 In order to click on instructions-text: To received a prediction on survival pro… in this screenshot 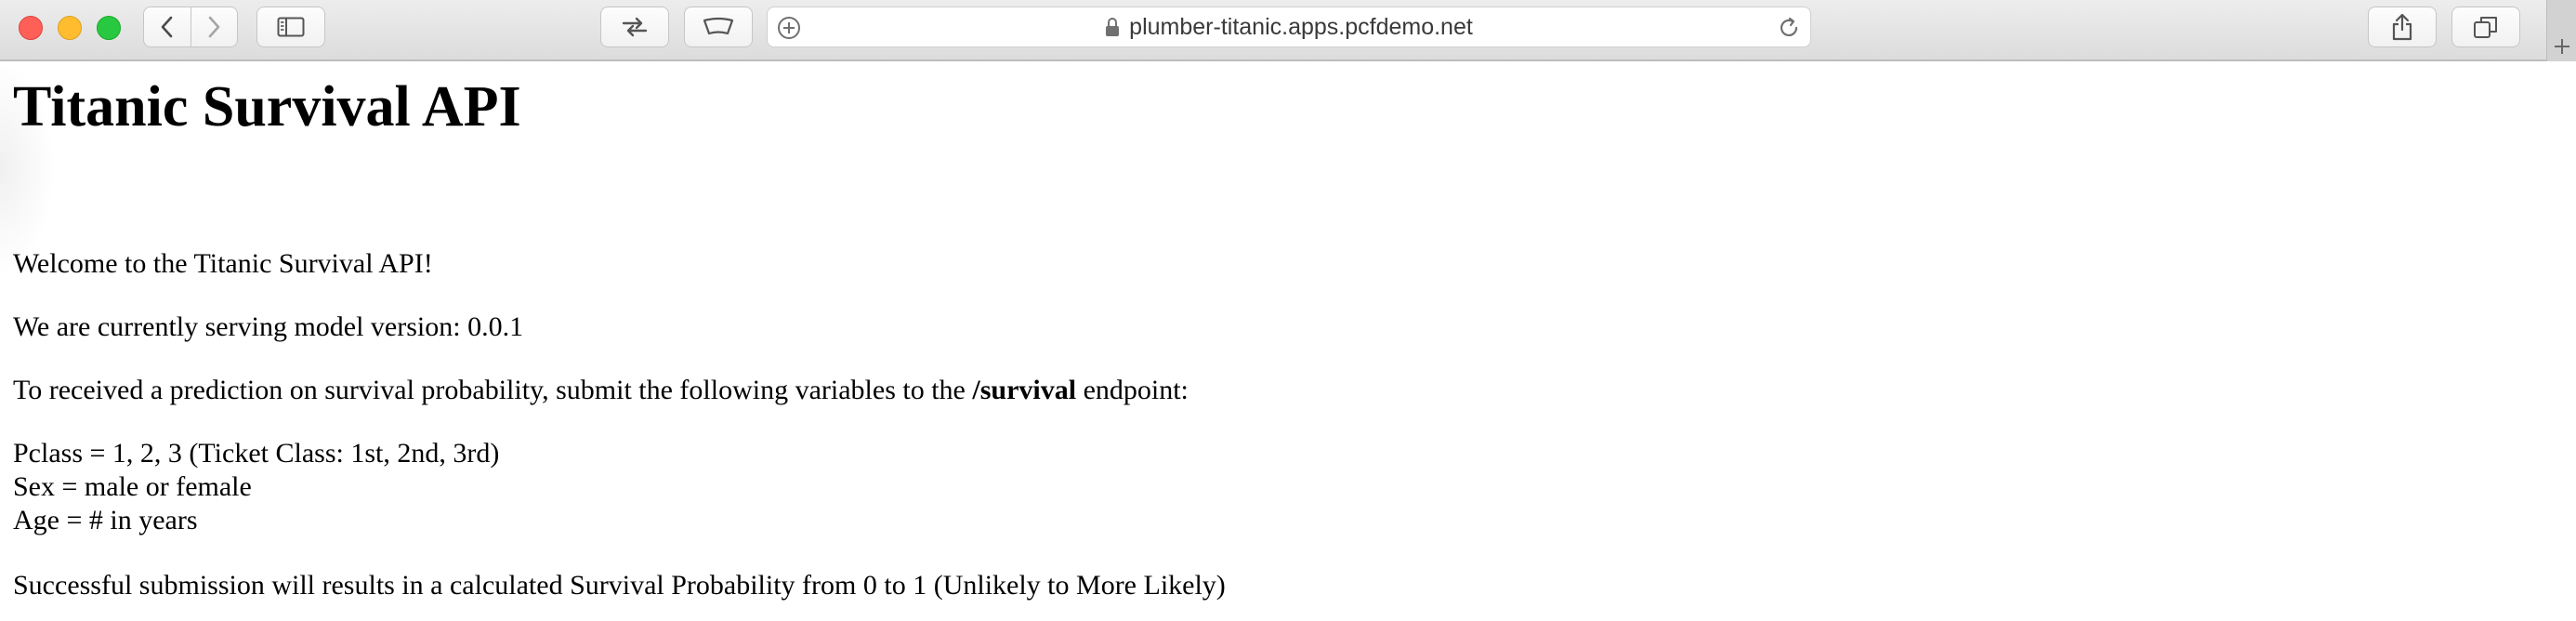, I will do `click(601, 390)`.